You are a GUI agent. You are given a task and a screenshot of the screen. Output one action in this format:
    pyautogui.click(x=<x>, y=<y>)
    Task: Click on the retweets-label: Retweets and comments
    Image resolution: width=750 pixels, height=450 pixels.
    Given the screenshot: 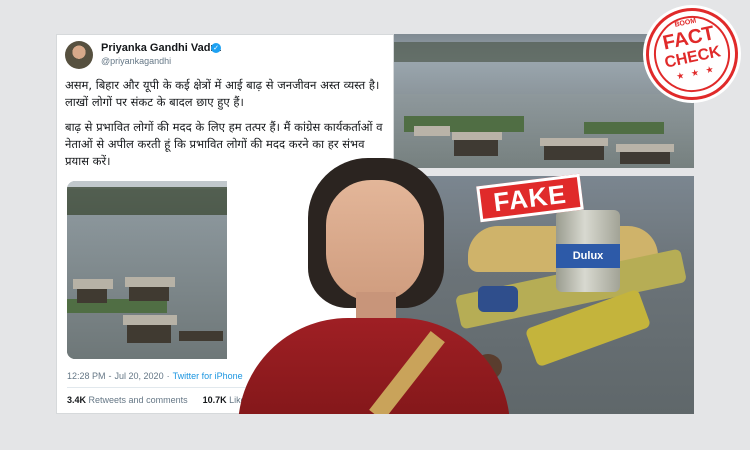 What is the action you would take?
    pyautogui.click(x=138, y=400)
    